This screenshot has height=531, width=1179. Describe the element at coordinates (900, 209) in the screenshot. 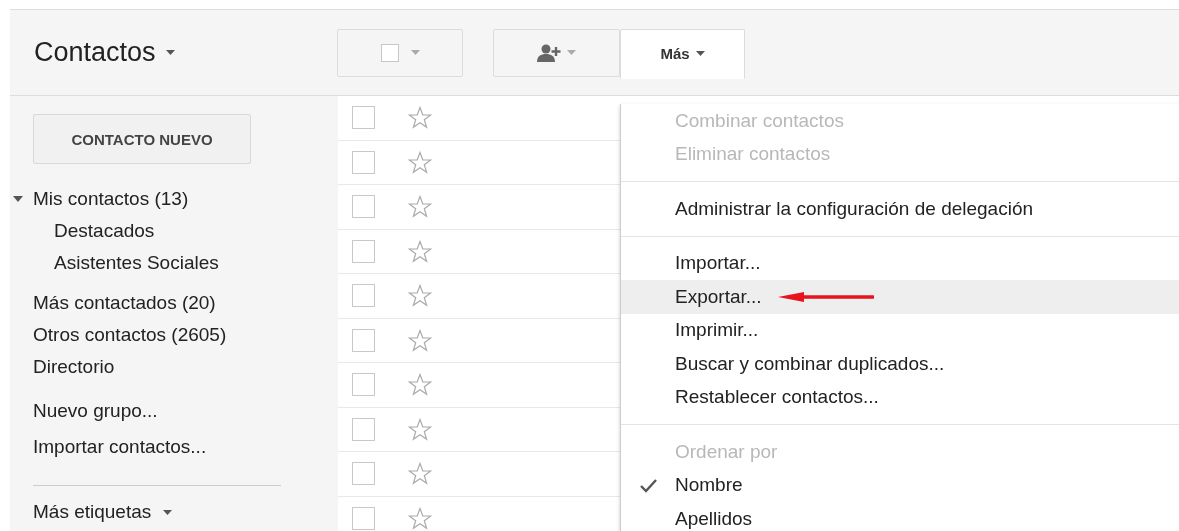

I see `menu-item: Administrar la configuración de delegación` at that location.